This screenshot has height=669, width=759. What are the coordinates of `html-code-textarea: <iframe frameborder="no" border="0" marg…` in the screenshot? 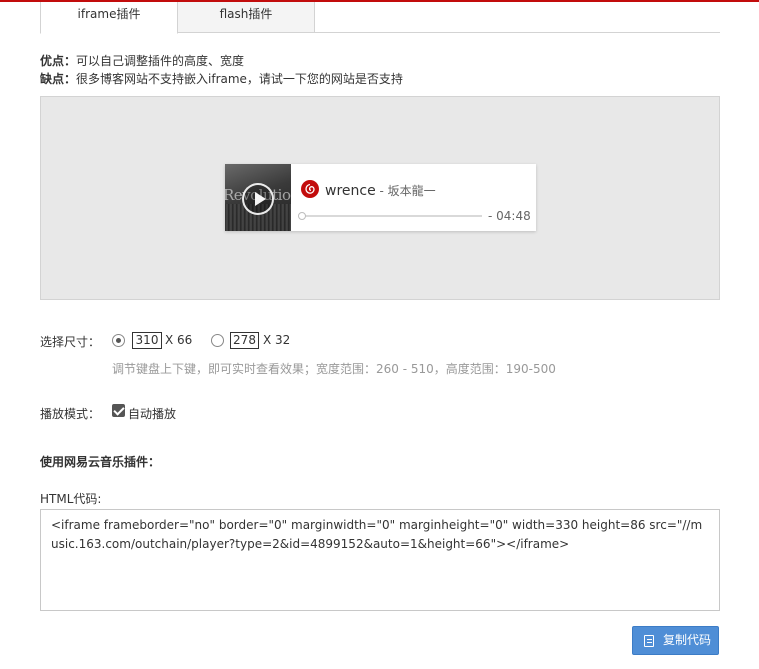 It's located at (380, 560).